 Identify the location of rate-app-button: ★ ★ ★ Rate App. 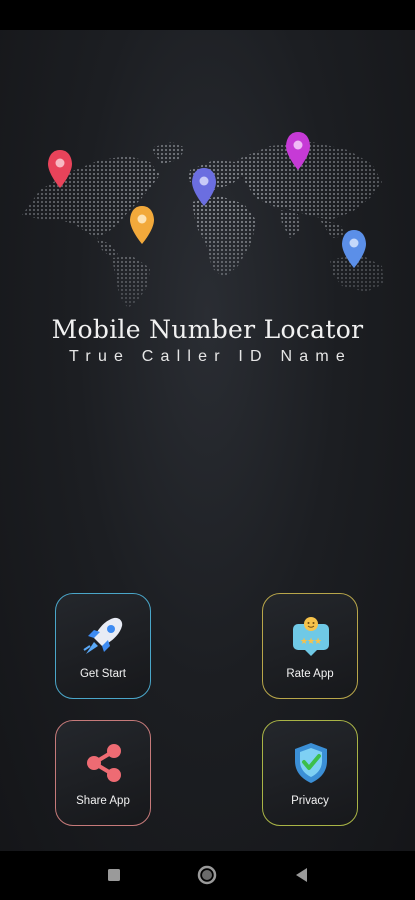
(310, 646).